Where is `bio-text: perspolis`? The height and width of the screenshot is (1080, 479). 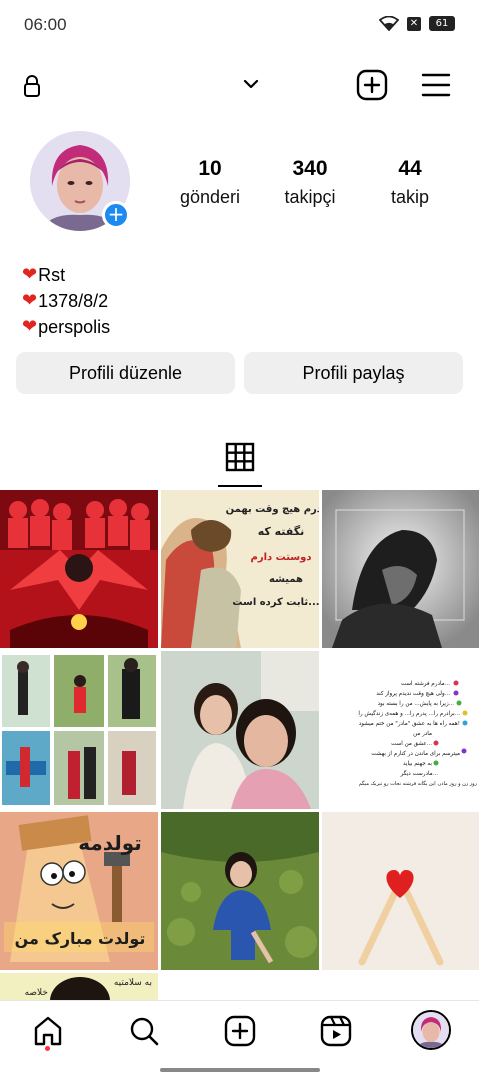 bio-text: perspolis is located at coordinates (74, 327).